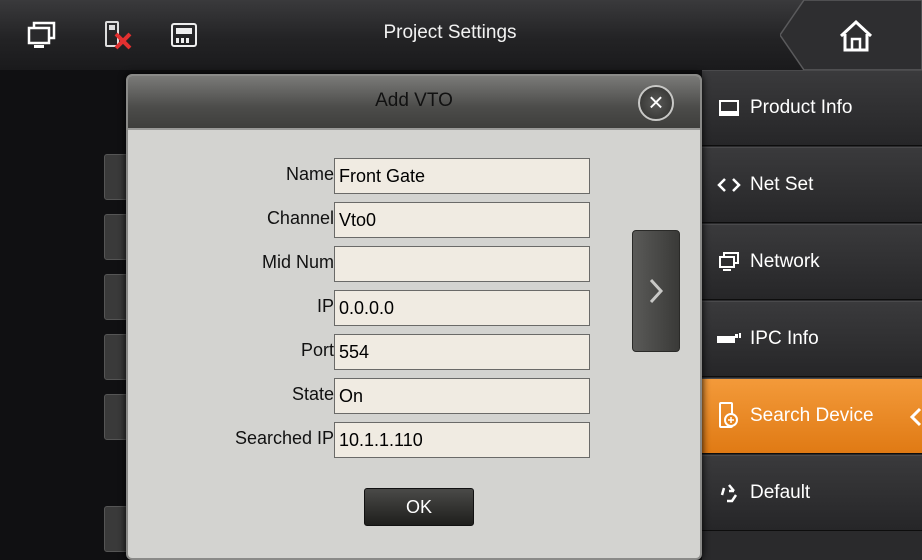 Image resolution: width=922 pixels, height=560 pixels. I want to click on channel-row: Channel, so click(414, 220).